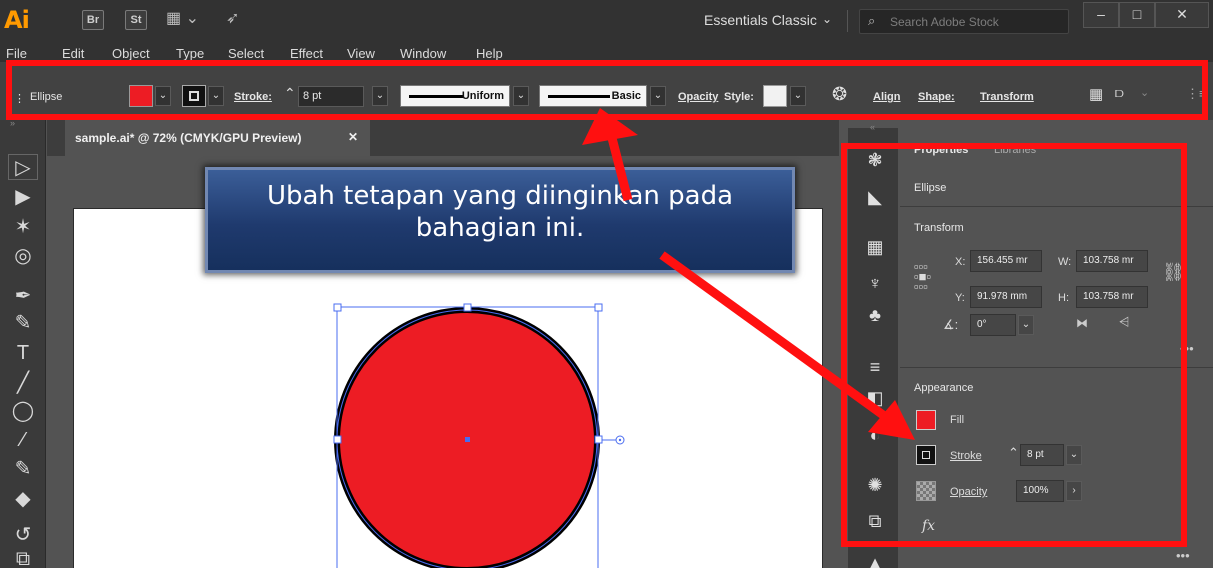 This screenshot has height=568, width=1213. Describe the element at coordinates (776, 337) in the screenshot. I see `arrow-down-shaft` at that location.